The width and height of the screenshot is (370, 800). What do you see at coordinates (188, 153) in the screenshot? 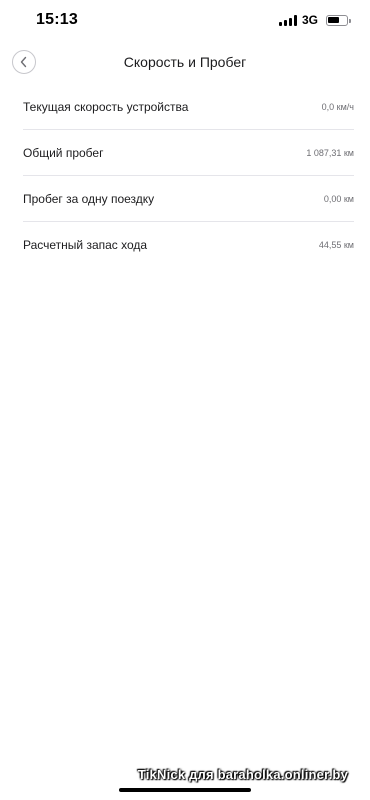
I see `list-item-total-mileage: Общий пробег 1 087,31 км` at bounding box center [188, 153].